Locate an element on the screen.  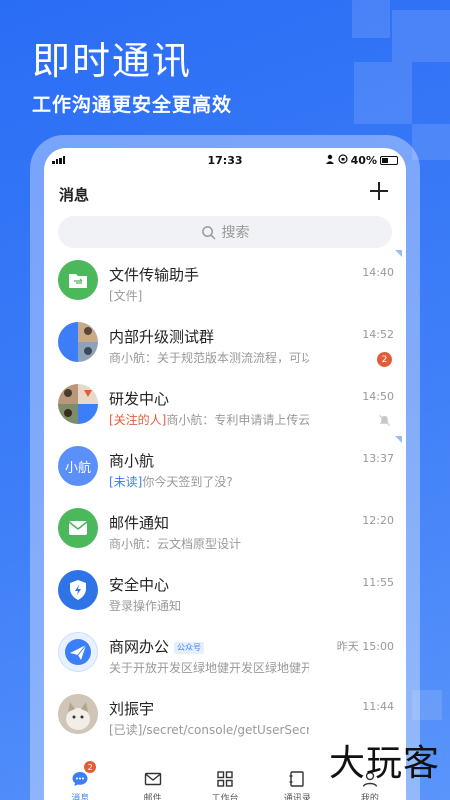
folder-icon is located at coordinates (78, 281).